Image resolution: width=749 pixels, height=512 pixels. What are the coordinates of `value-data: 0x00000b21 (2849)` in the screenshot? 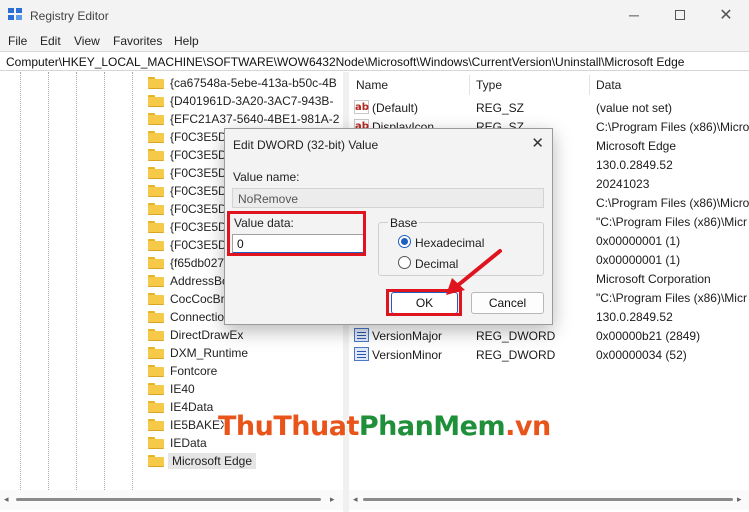 It's located at (648, 336).